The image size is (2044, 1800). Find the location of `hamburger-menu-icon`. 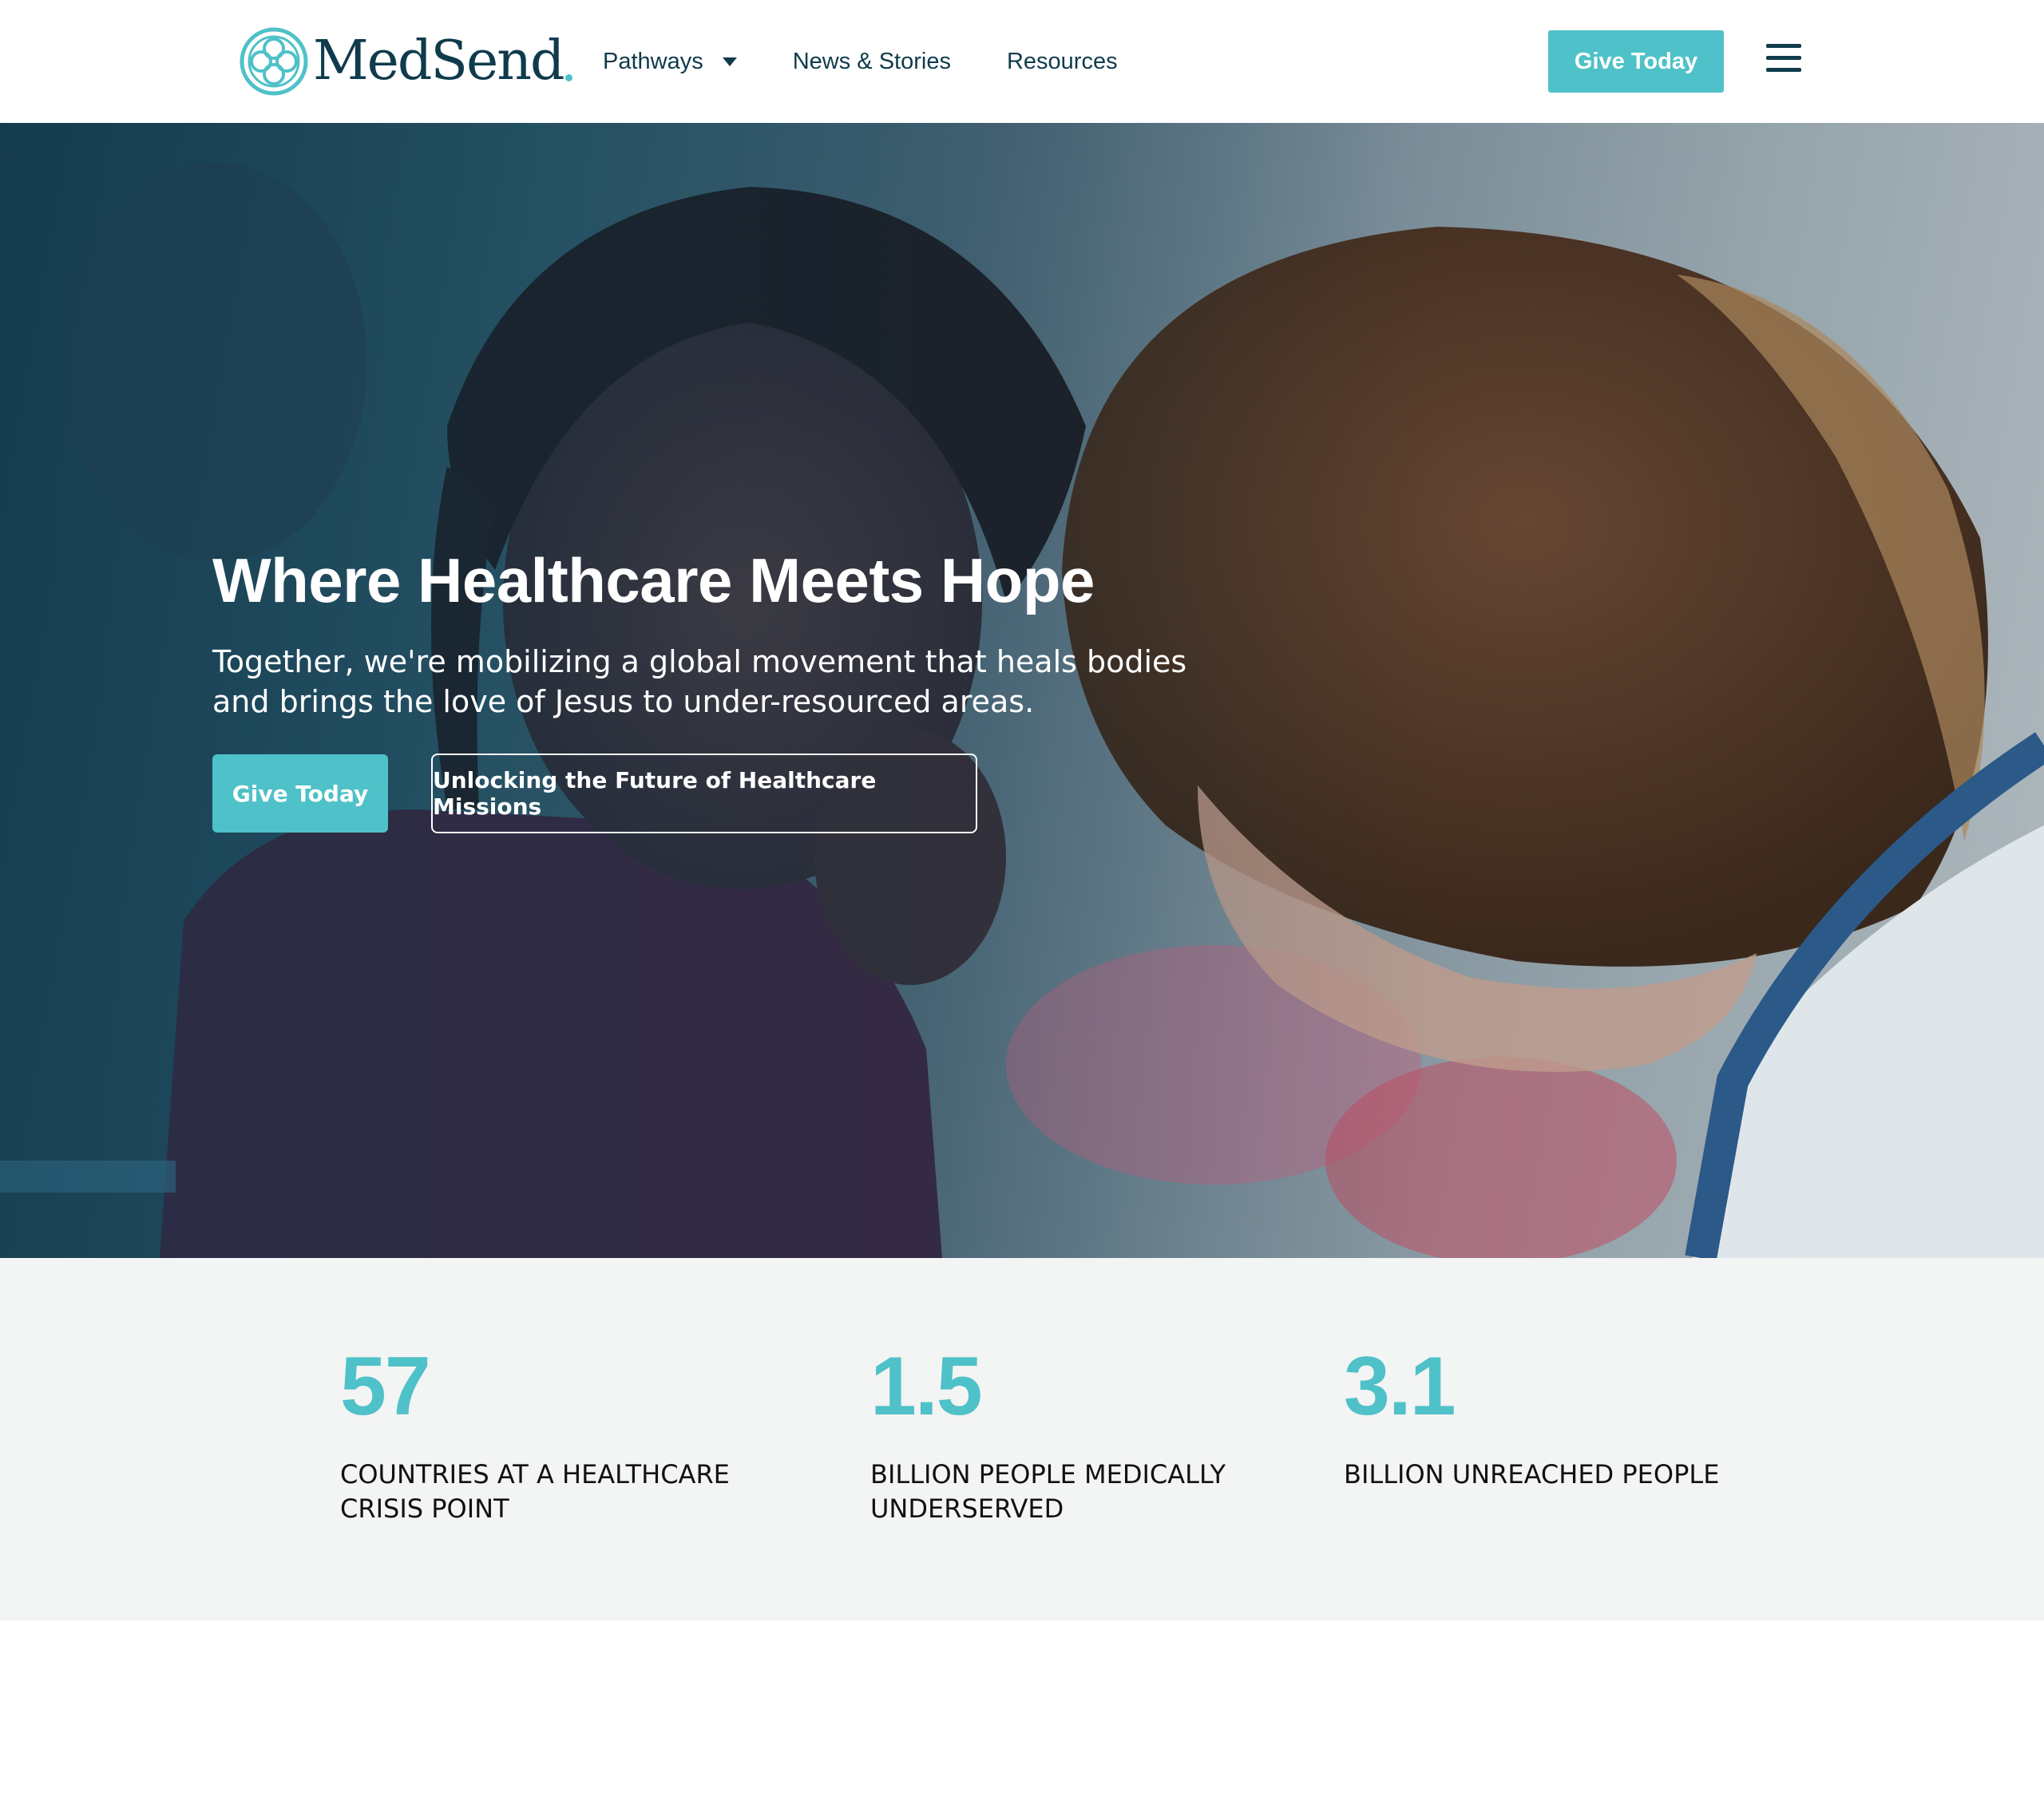

hamburger-menu-icon is located at coordinates (1783, 59).